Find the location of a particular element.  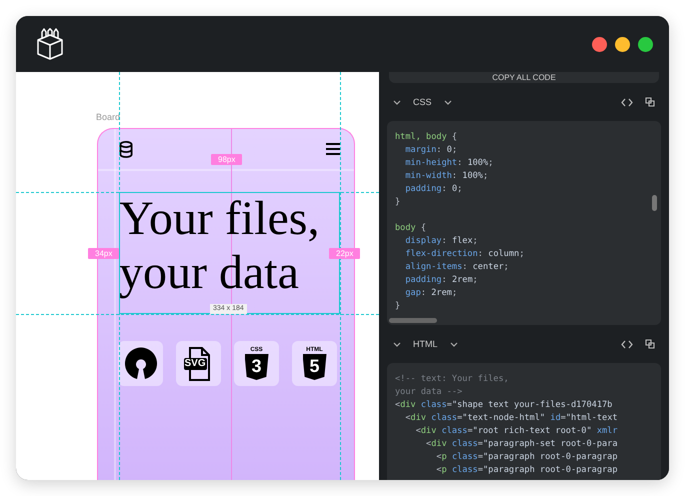

board-label: Board is located at coordinates (108, 117).